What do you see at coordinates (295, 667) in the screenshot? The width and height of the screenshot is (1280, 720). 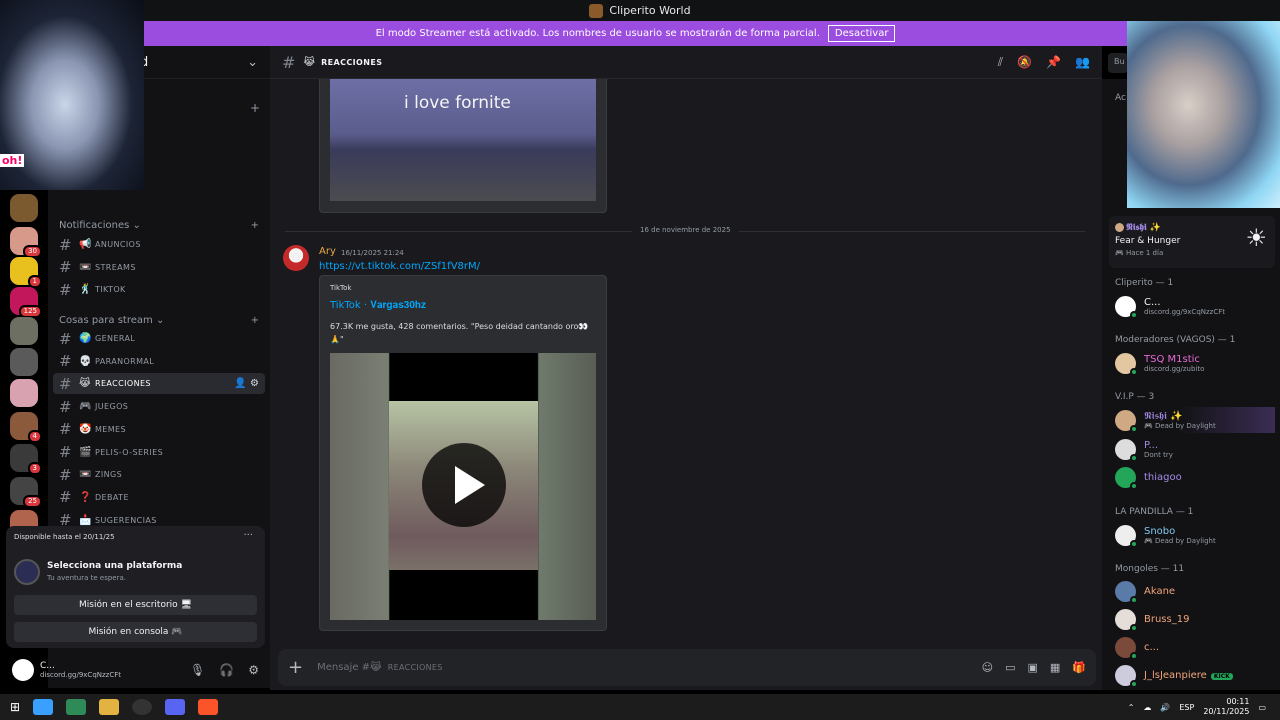 I see `plus-icon: +` at bounding box center [295, 667].